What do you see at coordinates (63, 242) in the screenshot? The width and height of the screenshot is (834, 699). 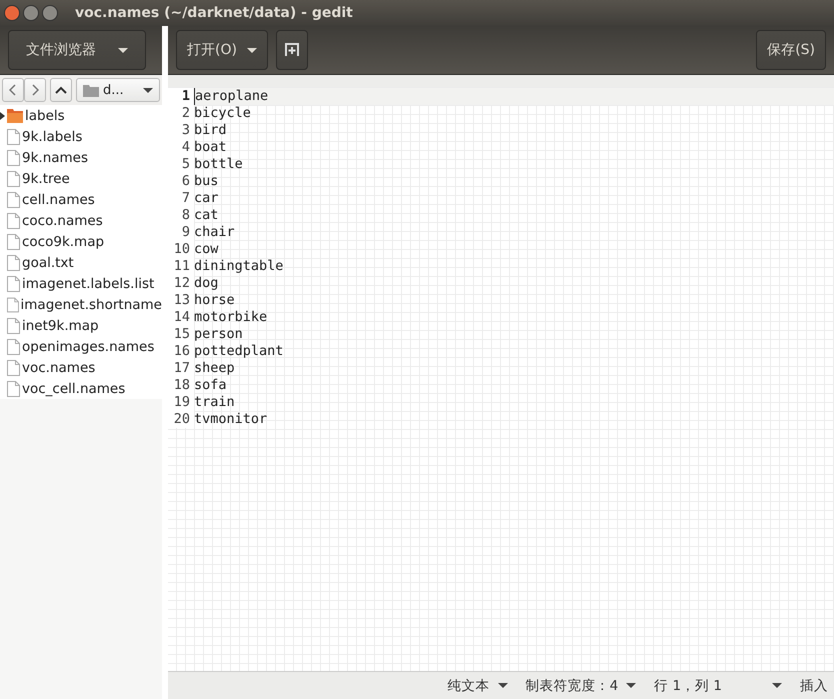 I see `file-name: coco9k.map` at bounding box center [63, 242].